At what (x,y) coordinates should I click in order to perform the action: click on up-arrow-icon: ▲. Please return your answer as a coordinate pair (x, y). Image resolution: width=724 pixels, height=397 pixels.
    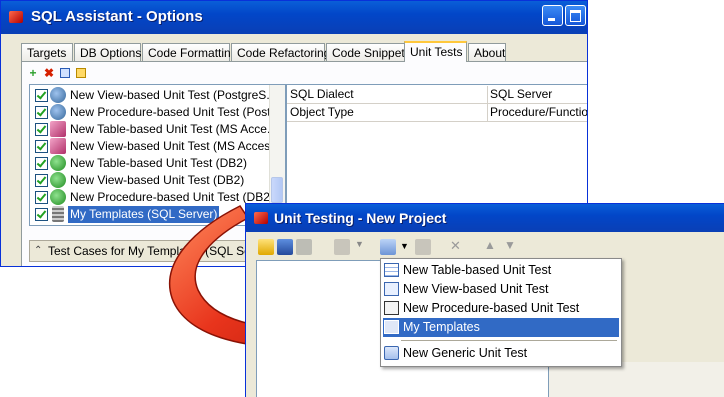
    Looking at the image, I should click on (490, 245).